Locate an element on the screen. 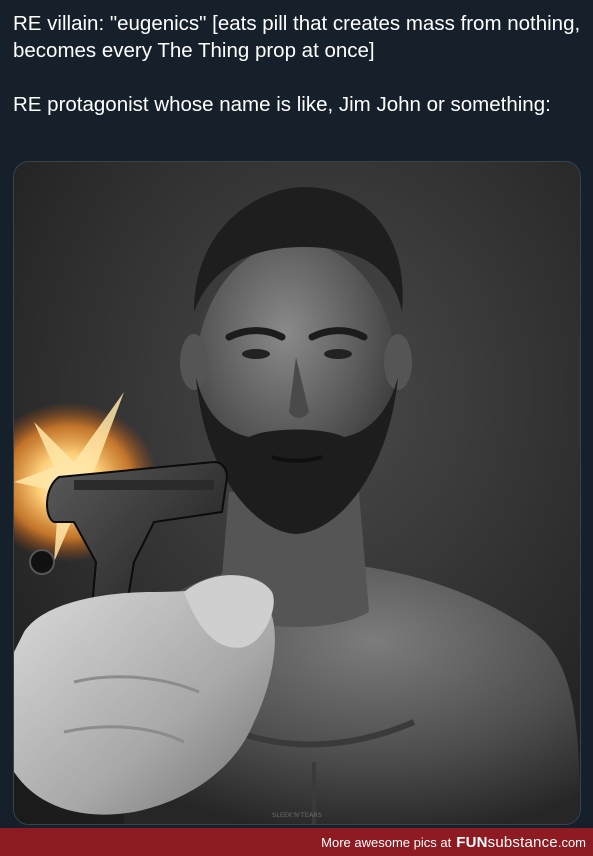  gun-barrel is located at coordinates (42, 562).